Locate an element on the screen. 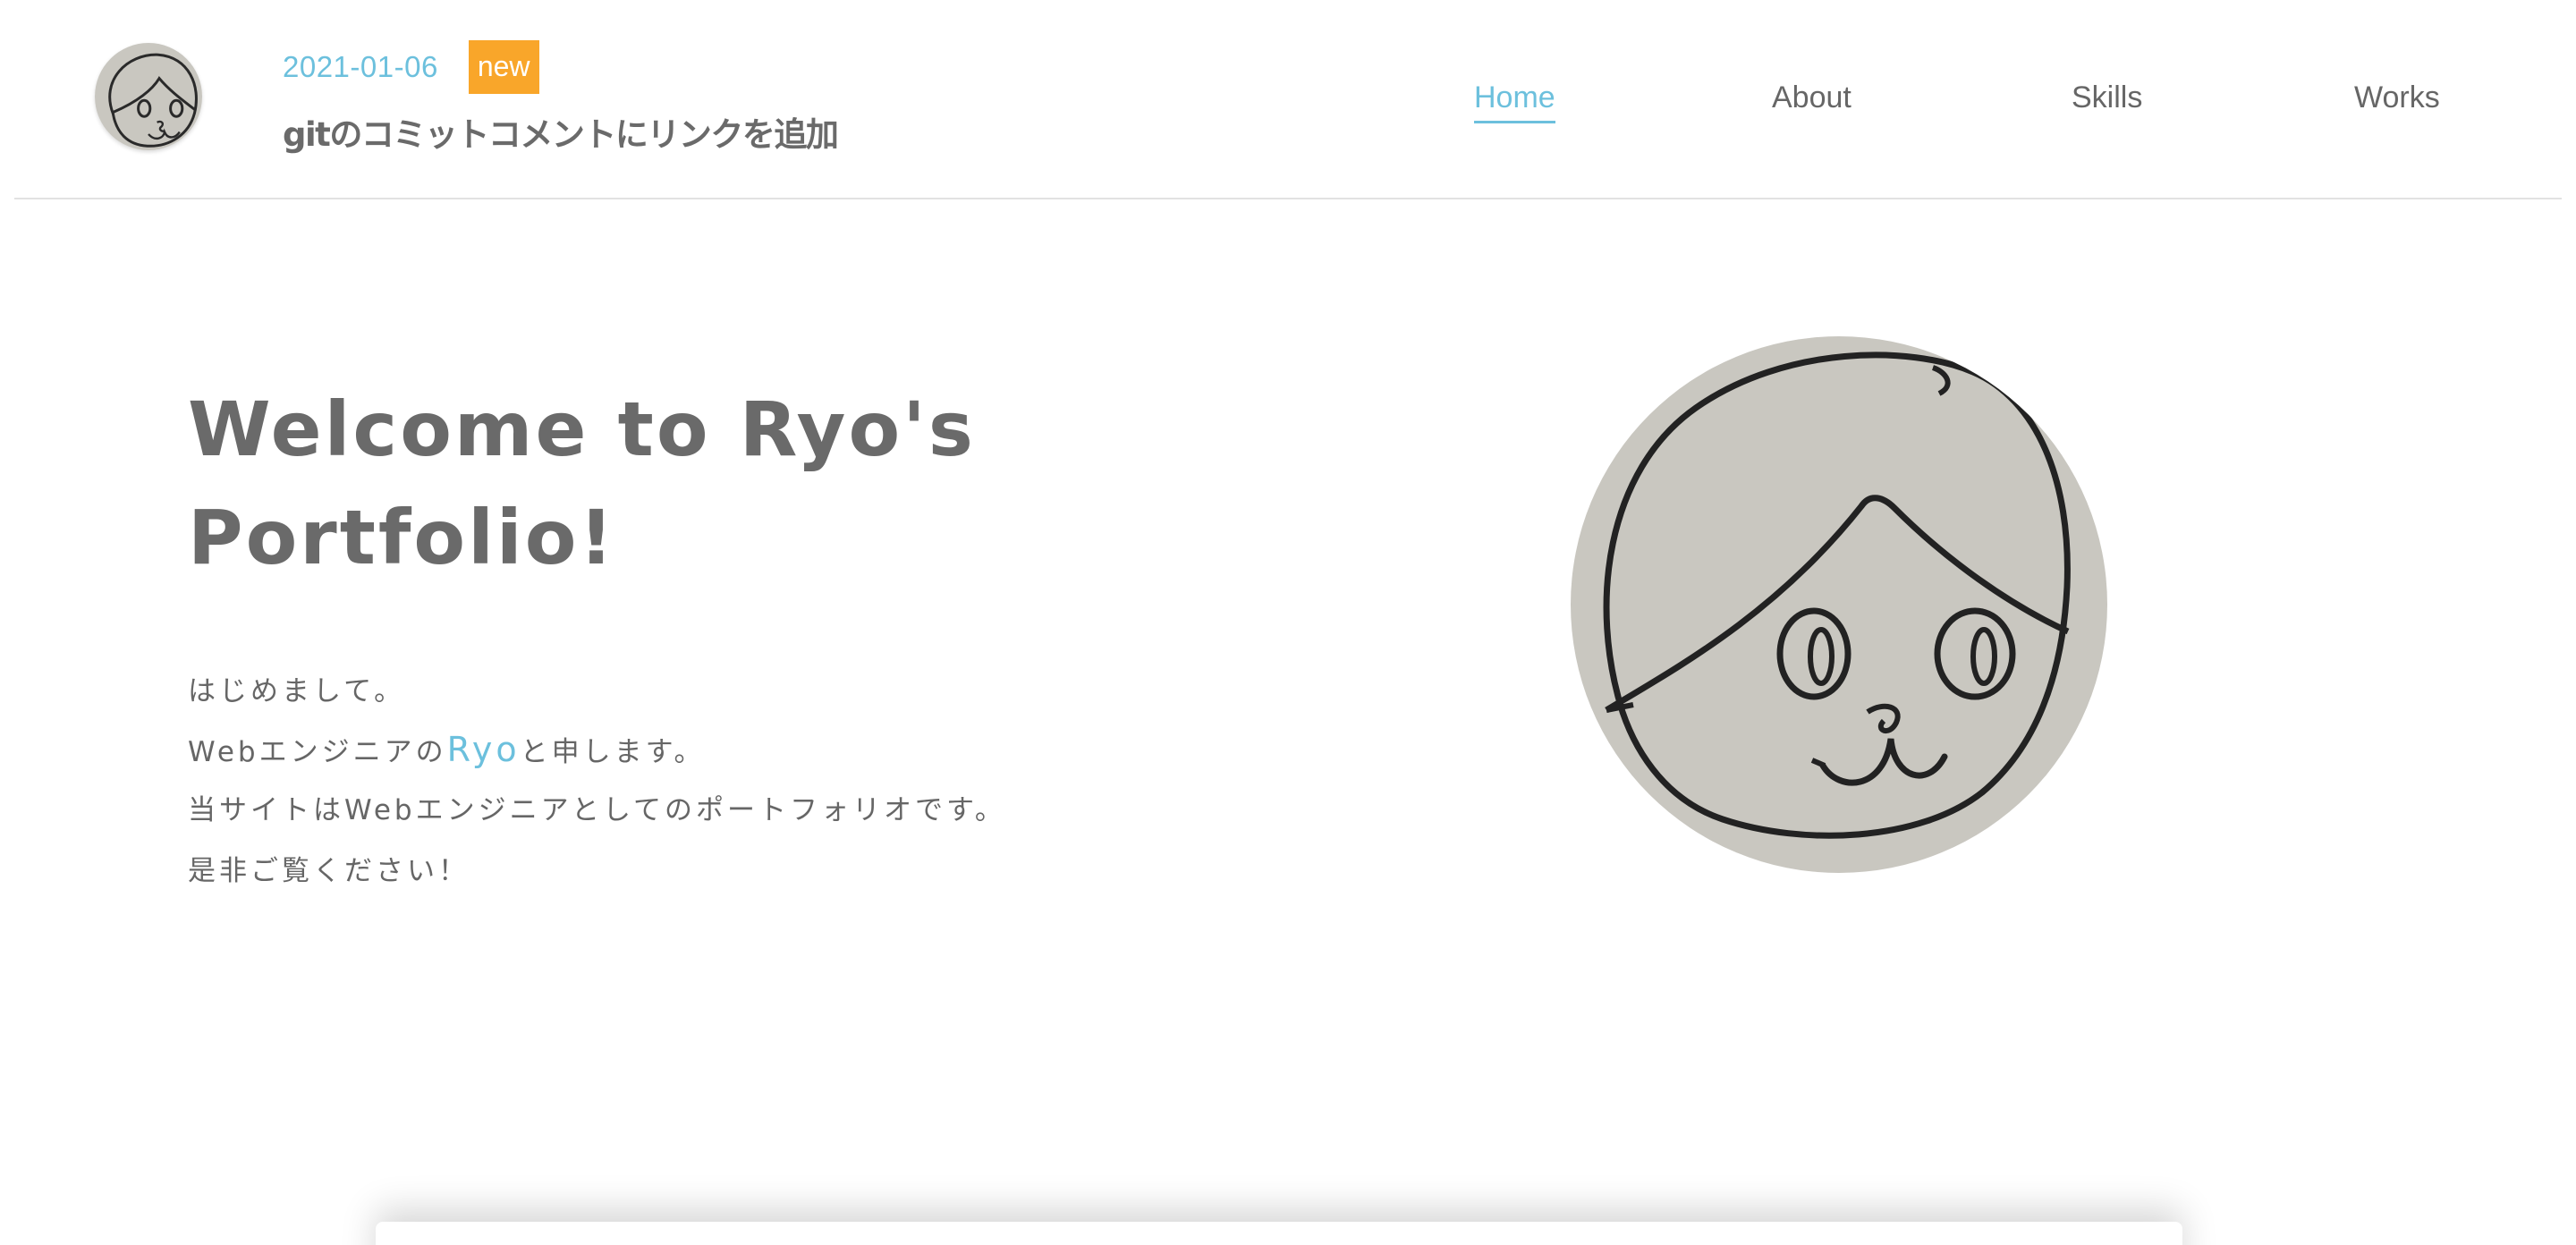 This screenshot has height=1245, width=2576. new-badge: new is located at coordinates (503, 67).